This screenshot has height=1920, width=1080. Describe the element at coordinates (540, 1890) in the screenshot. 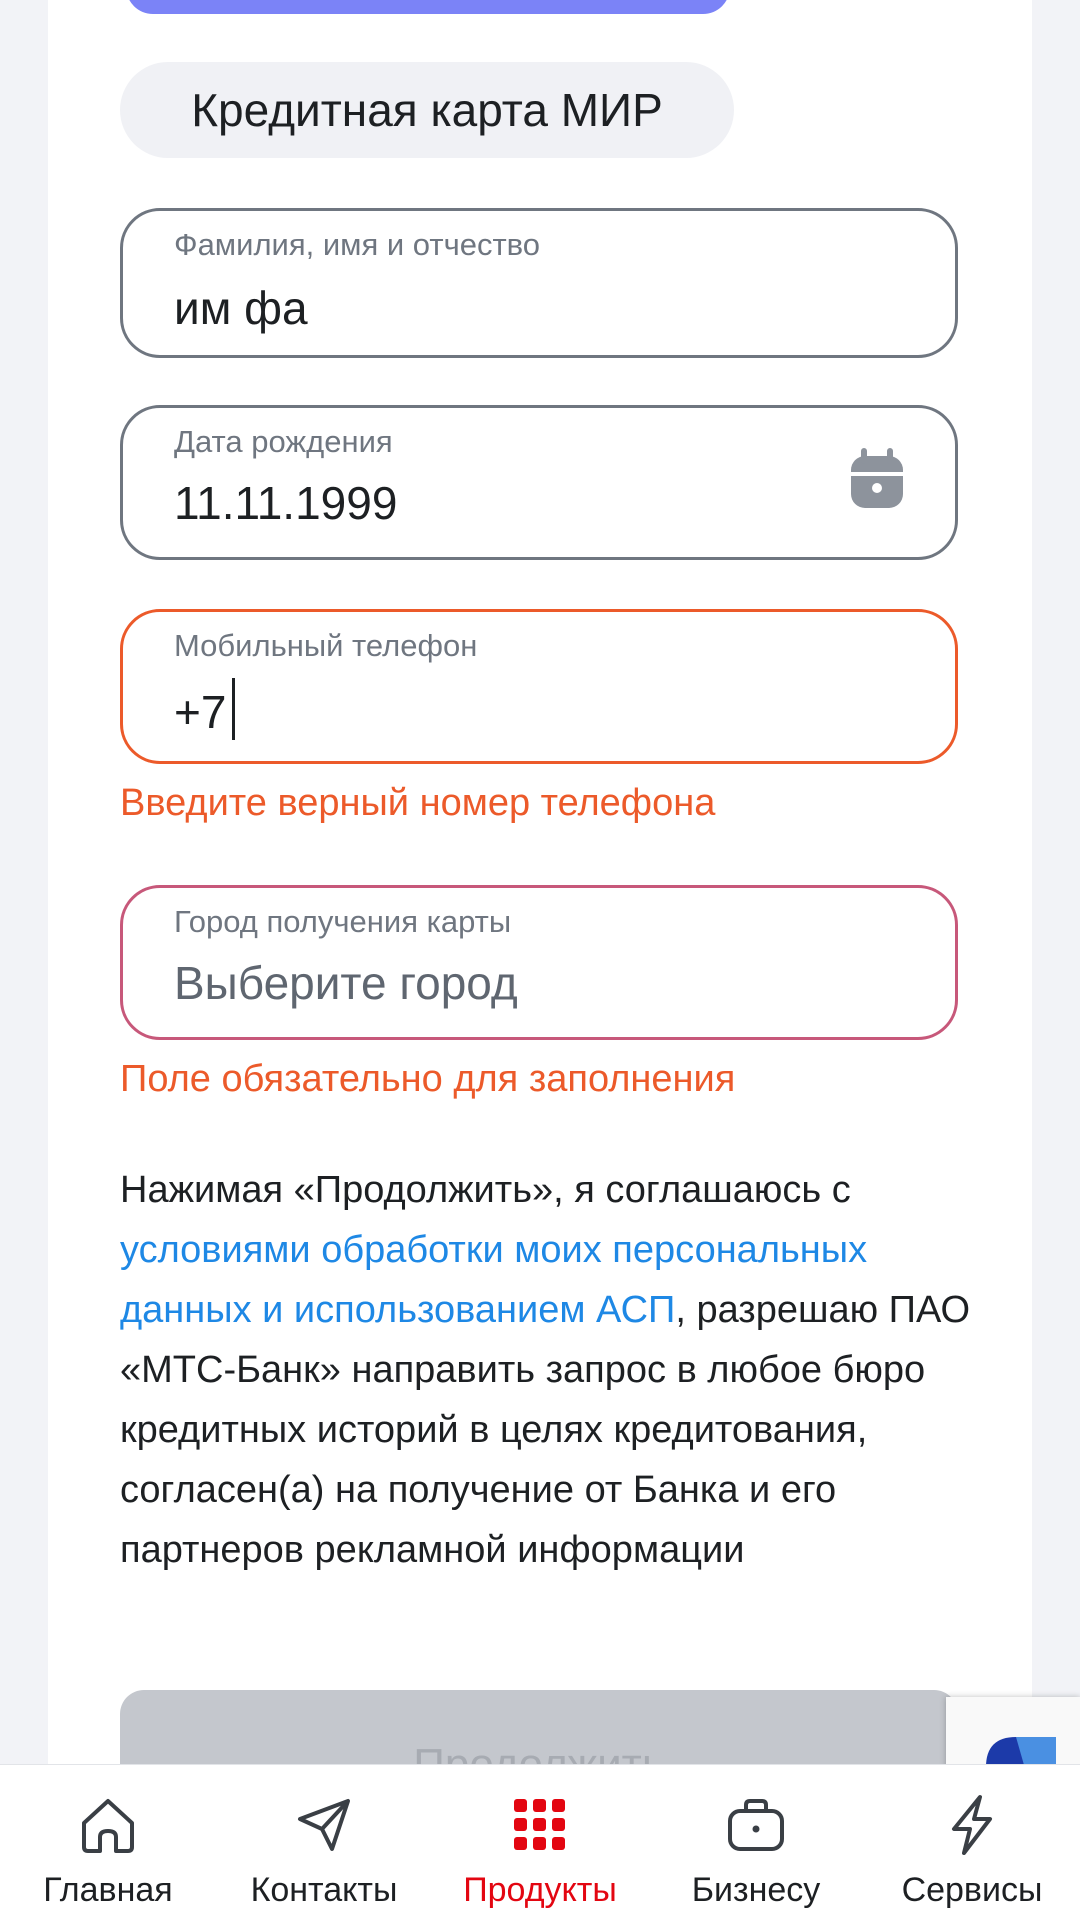

I see `nav-label-products: Продукты` at that location.